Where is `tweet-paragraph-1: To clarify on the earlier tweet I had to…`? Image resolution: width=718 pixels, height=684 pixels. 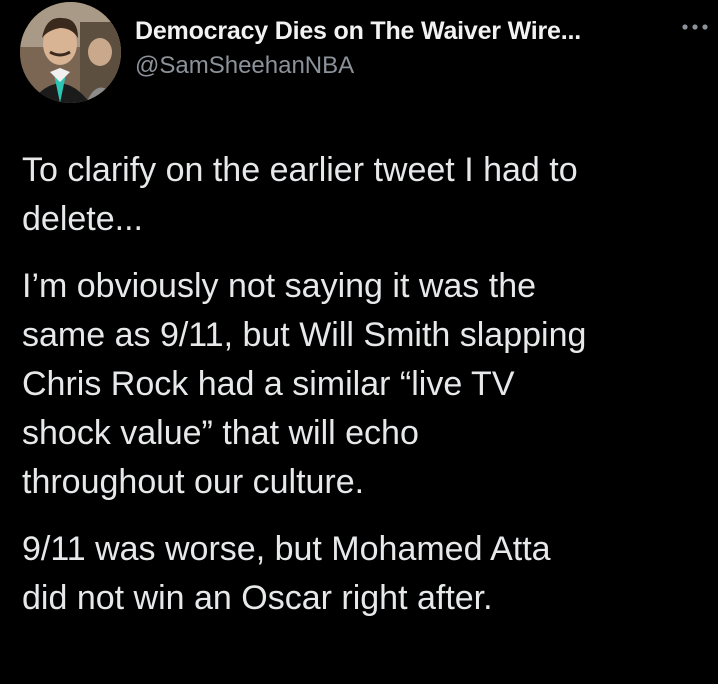 tweet-paragraph-1: To clarify on the earlier tweet I had to… is located at coordinates (300, 194).